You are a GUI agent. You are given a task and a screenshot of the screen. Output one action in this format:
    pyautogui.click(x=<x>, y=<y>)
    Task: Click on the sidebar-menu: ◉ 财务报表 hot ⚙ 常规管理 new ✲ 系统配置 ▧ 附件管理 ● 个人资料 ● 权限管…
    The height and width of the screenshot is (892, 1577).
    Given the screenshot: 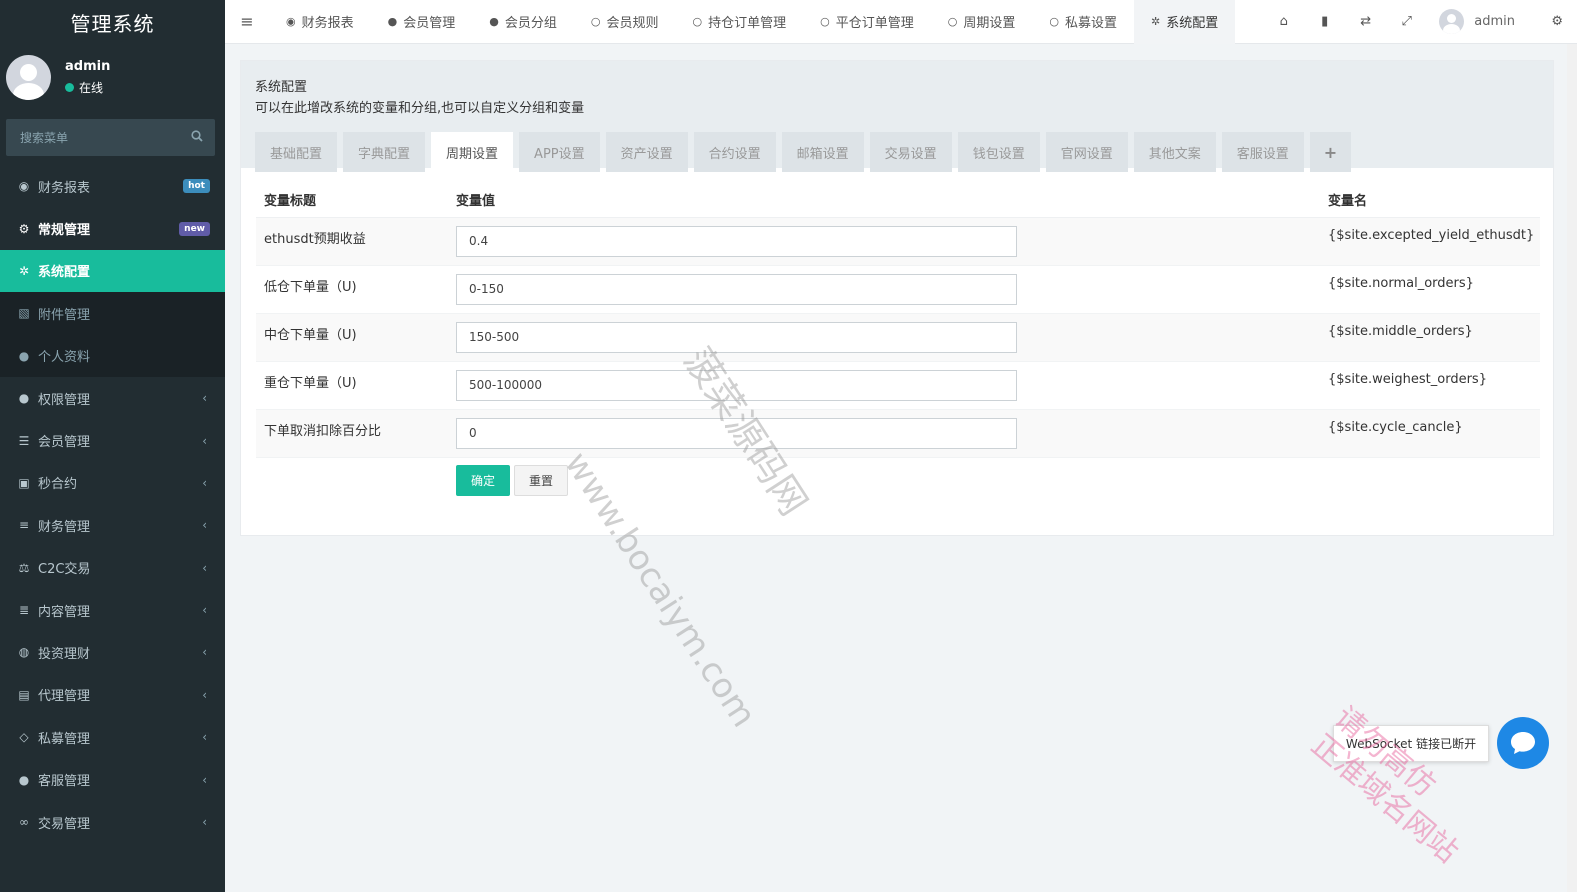 What is the action you would take?
    pyautogui.click(x=112, y=504)
    